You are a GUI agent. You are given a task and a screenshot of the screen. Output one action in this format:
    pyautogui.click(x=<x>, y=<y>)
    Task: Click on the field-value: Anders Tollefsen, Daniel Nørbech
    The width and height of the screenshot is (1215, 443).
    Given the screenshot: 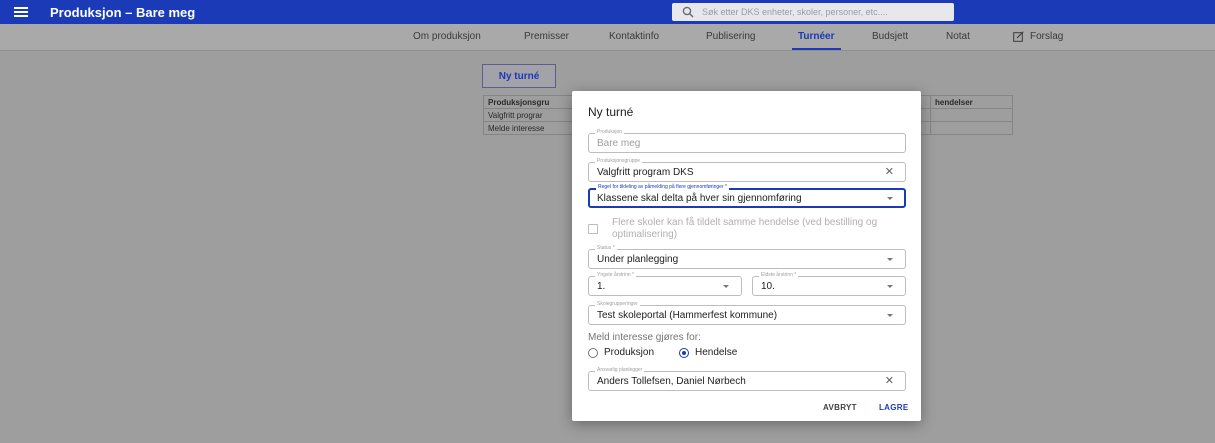 What is the action you would take?
    pyautogui.click(x=671, y=381)
    